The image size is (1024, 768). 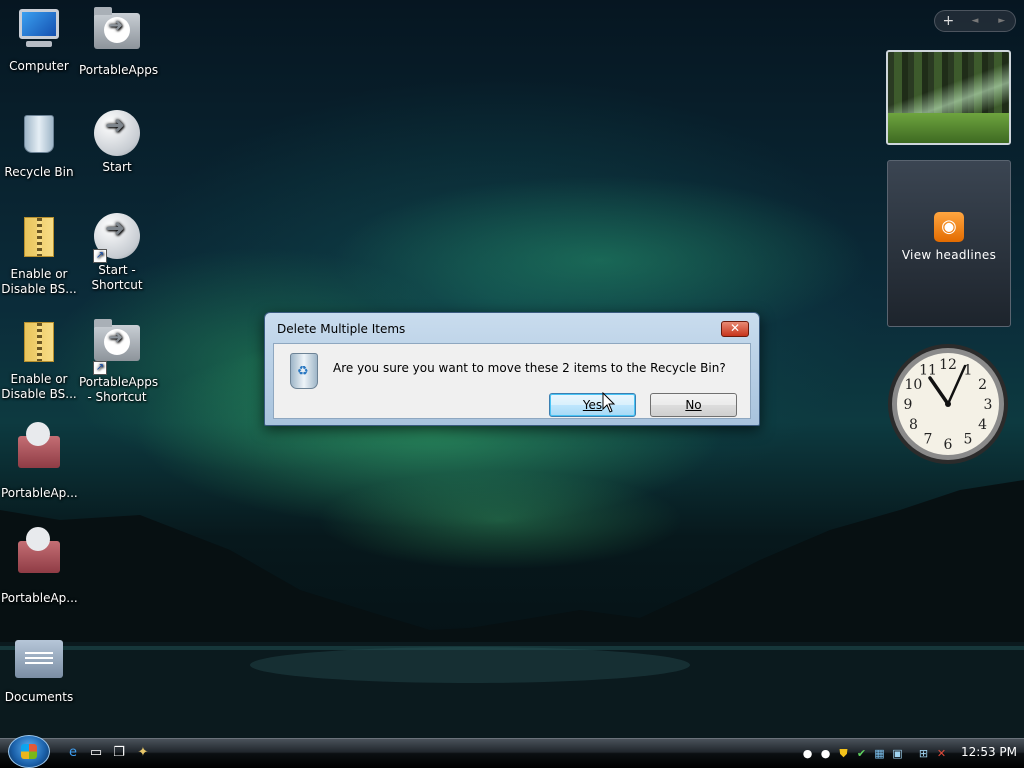 I want to click on show-desktop-icon: ▭, so click(x=96, y=752).